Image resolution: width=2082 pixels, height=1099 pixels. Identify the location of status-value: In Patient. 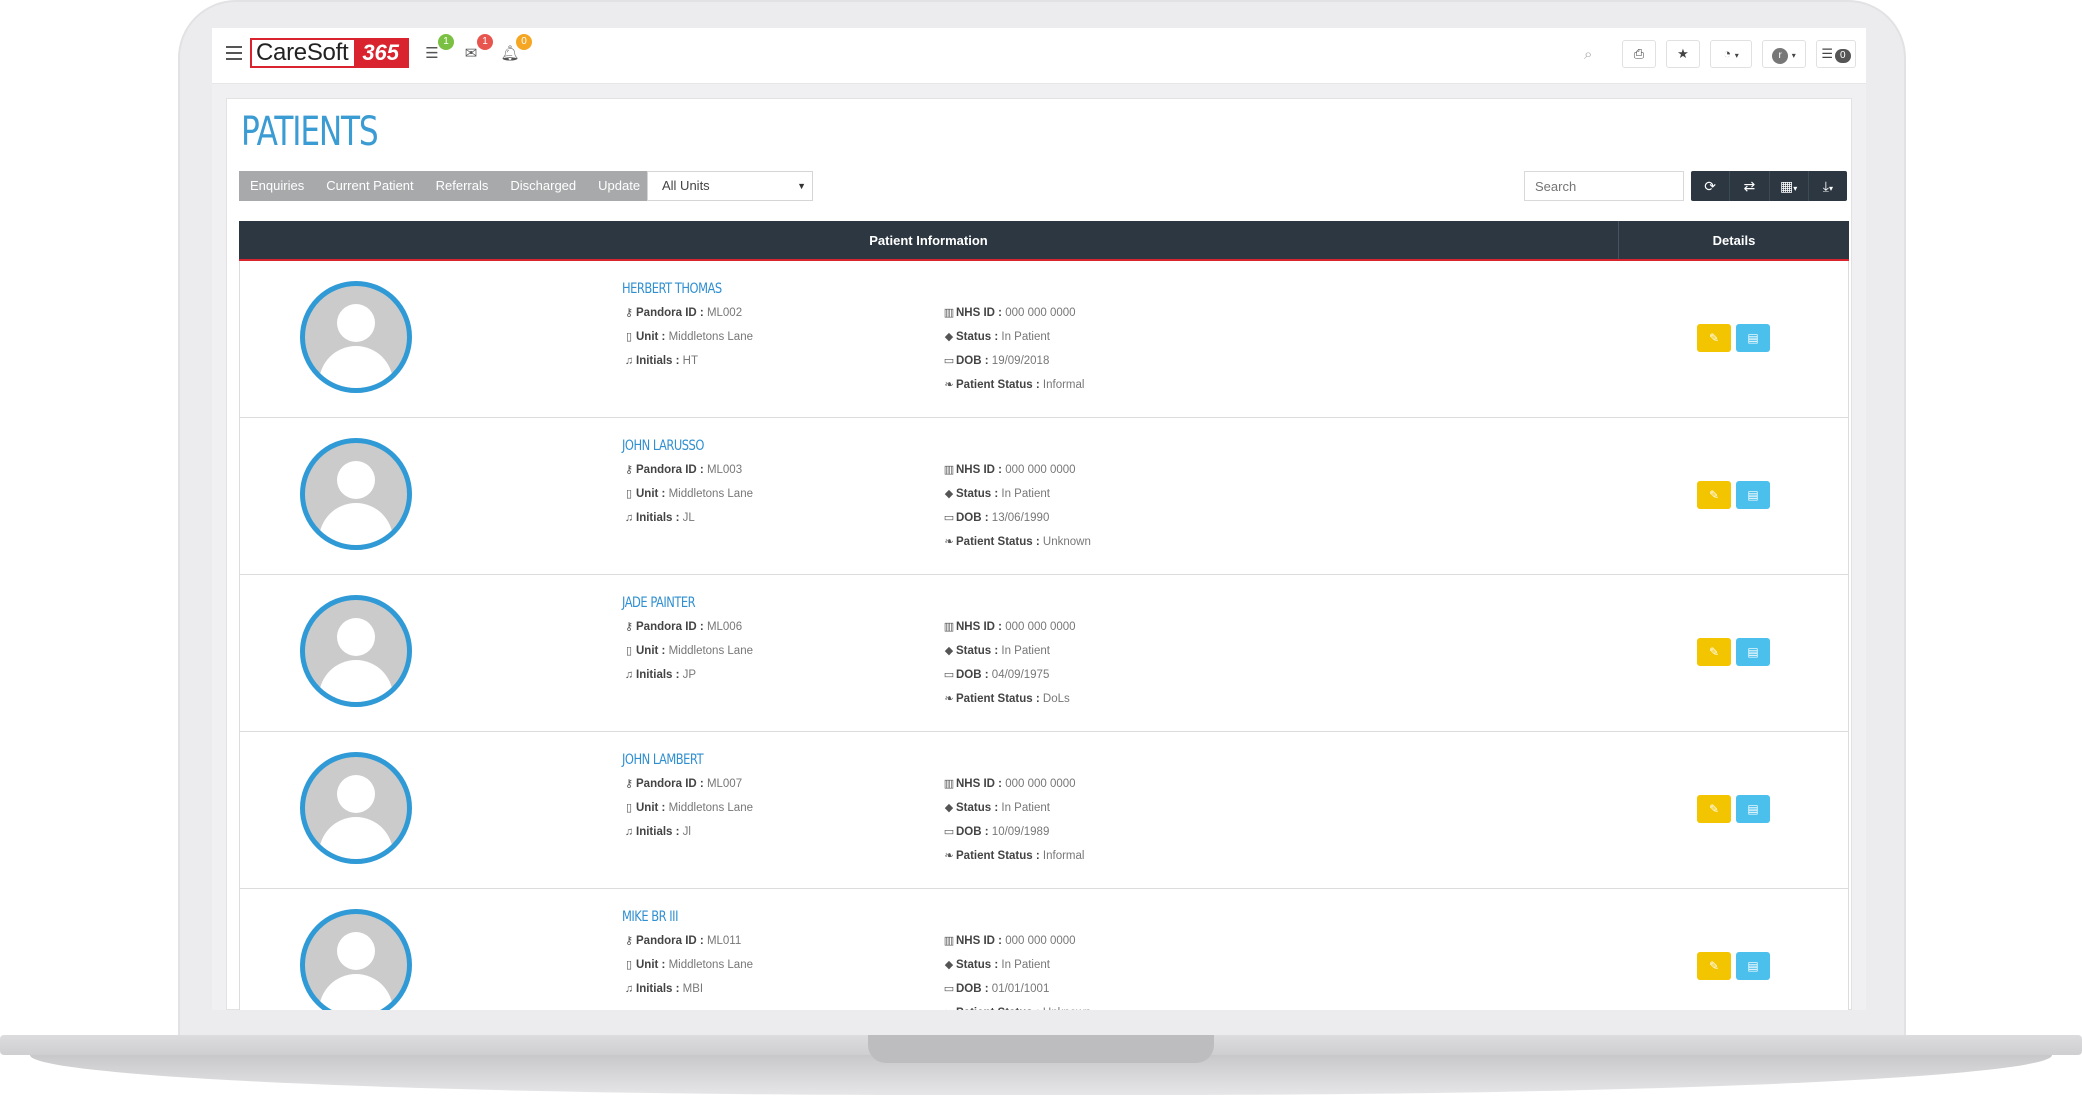
(1025, 337).